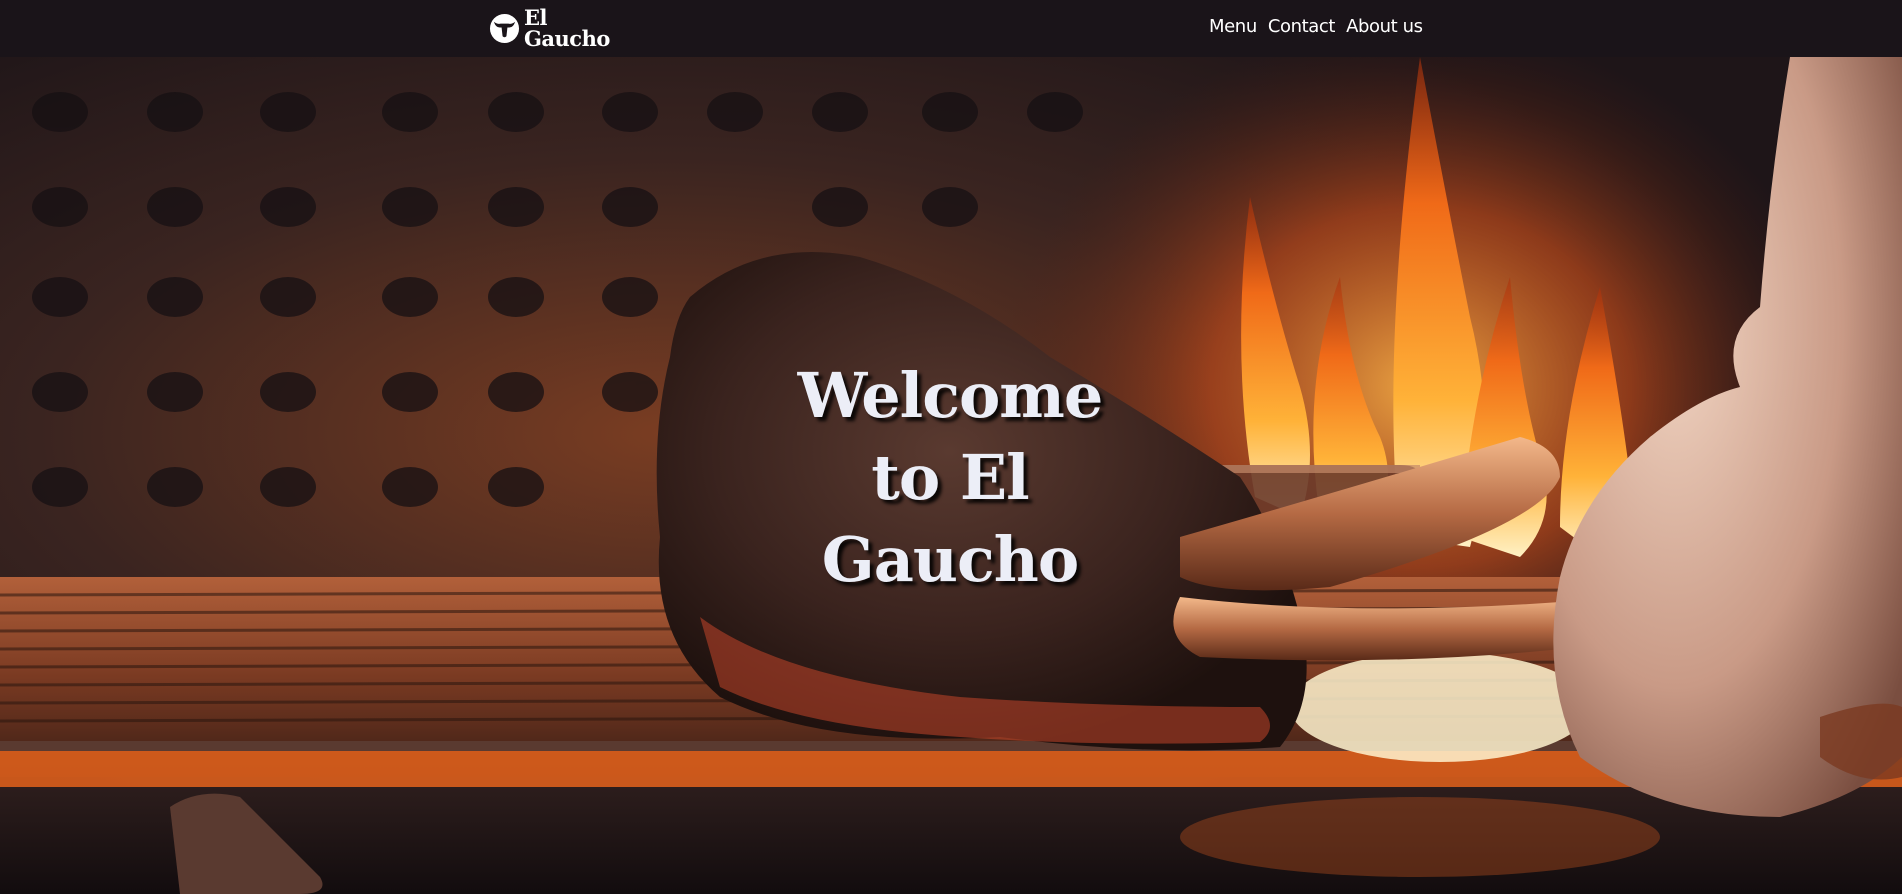 The width and height of the screenshot is (1902, 895). Describe the element at coordinates (567, 38) in the screenshot. I see `brand-name-line2: Gaucho` at that location.